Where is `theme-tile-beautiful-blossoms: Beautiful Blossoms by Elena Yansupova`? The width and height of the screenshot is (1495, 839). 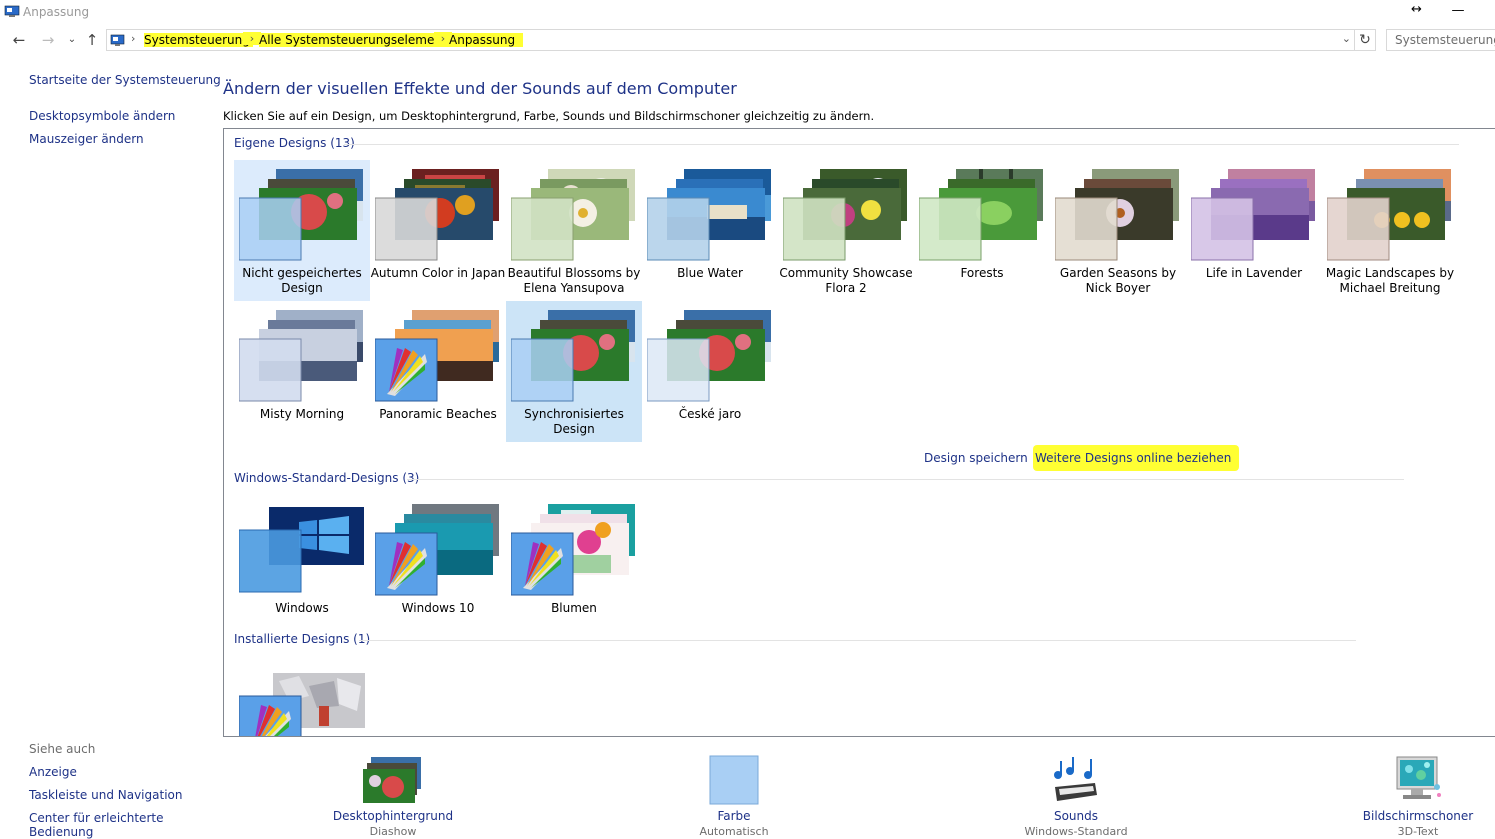
theme-tile-beautiful-blossoms: Beautiful Blossoms by Elena Yansupova is located at coordinates (574, 230).